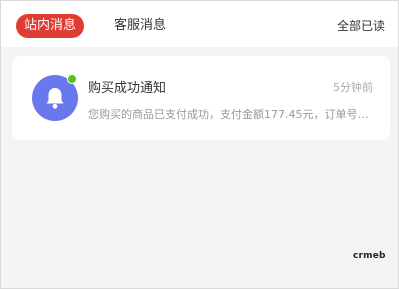  I want to click on crmeb-logo: crmeb, so click(369, 256).